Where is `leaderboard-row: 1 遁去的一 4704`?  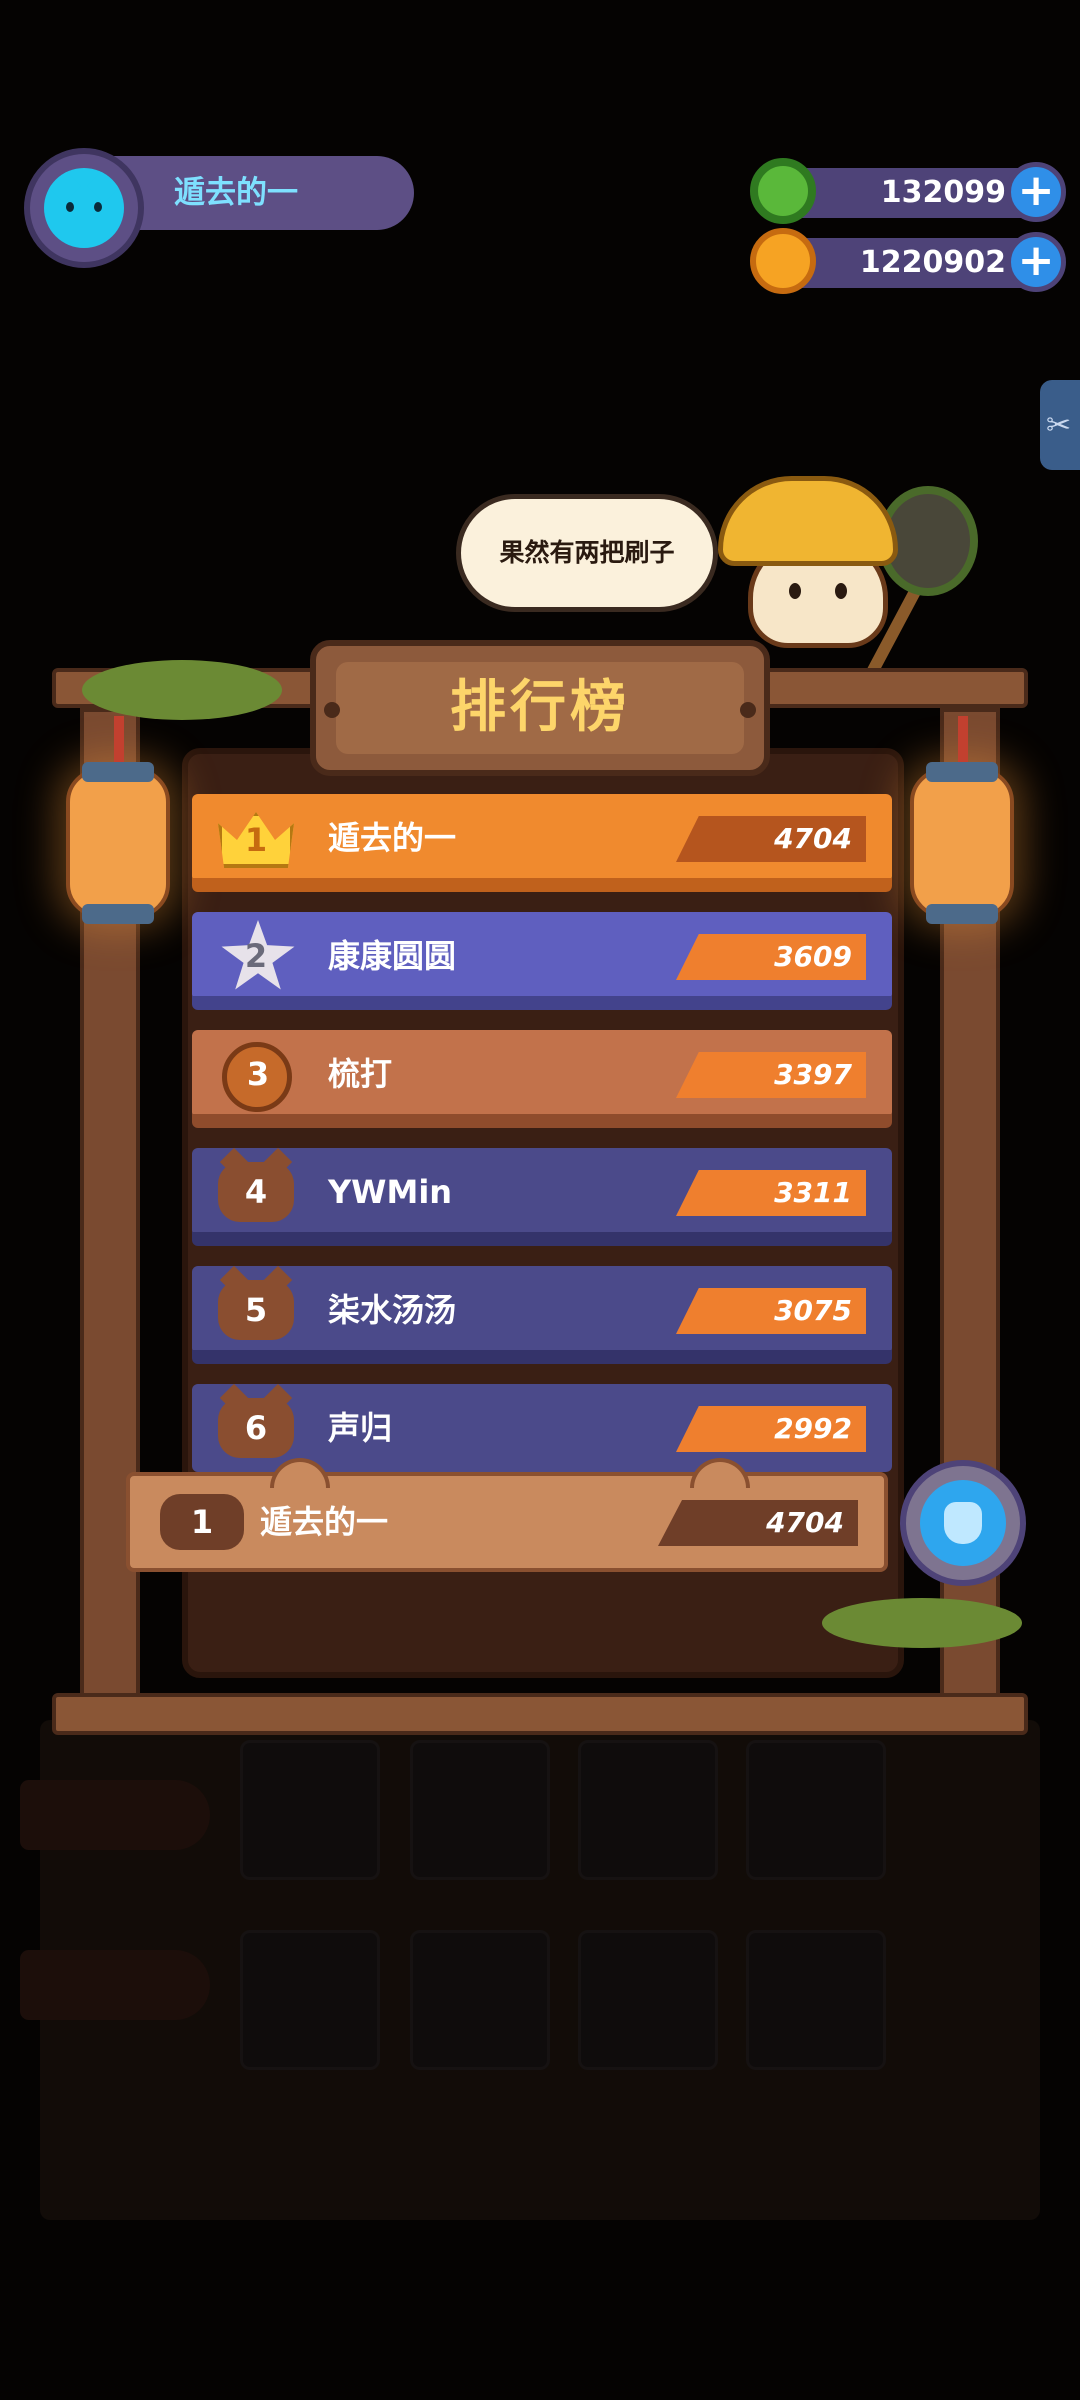 leaderboard-row: 1 遁去的一 4704 is located at coordinates (542, 843).